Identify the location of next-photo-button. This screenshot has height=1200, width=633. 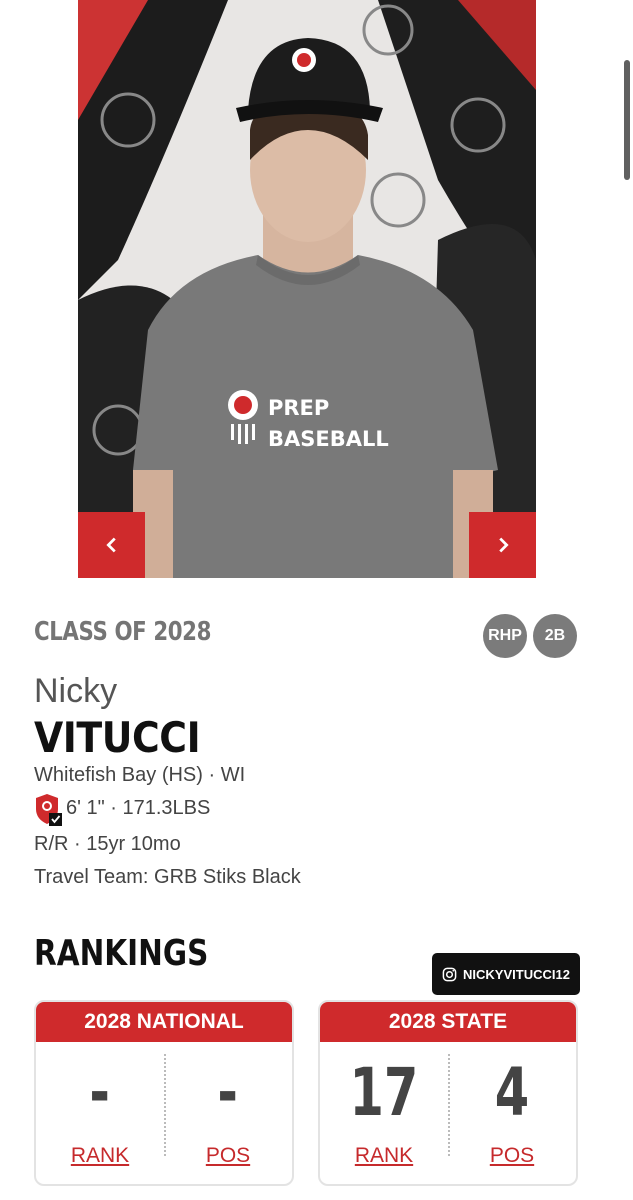
(502, 545).